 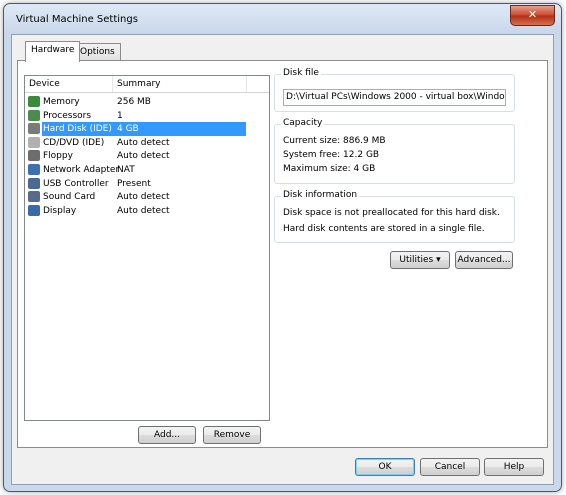 What do you see at coordinates (69, 197) in the screenshot?
I see `device-name: Sound Card` at bounding box center [69, 197].